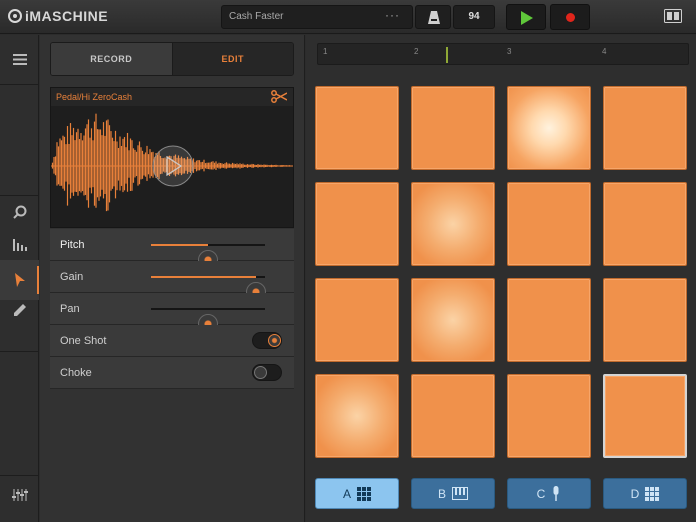 The image size is (696, 522). I want to click on tab-record: RECORD, so click(112, 59).